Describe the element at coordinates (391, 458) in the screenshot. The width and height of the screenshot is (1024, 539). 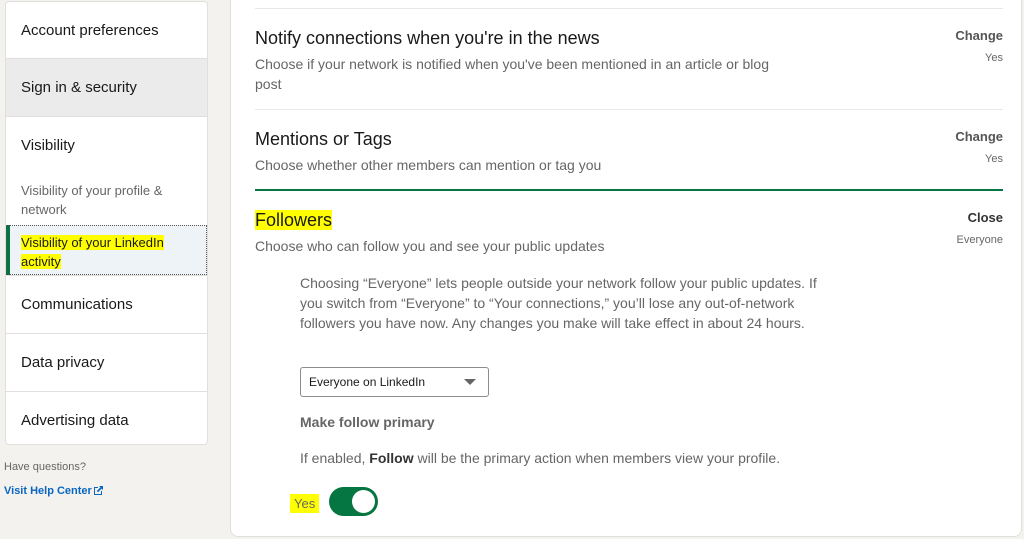
I see `desc-bold: Follow` at that location.